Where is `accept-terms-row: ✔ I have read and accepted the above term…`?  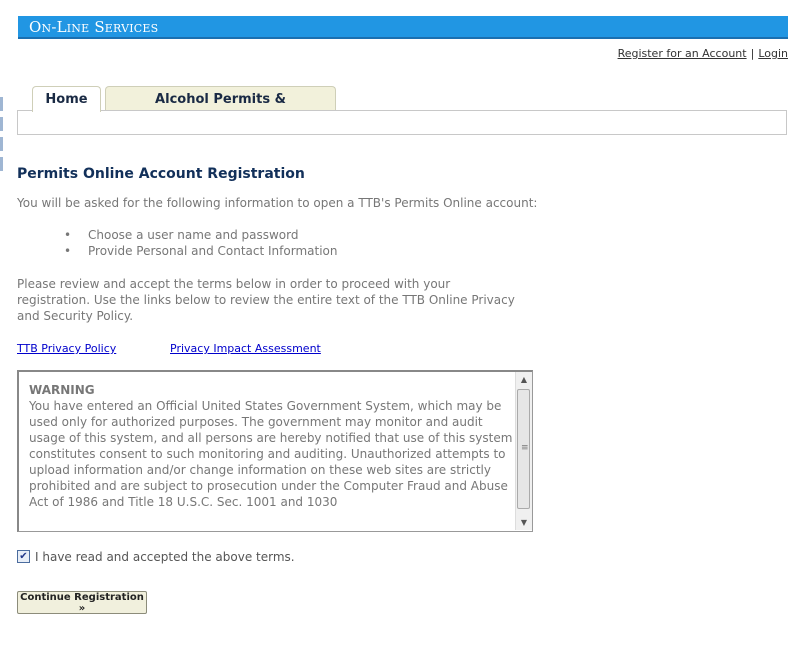 accept-terms-row: ✔ I have read and accepted the above term… is located at coordinates (156, 556).